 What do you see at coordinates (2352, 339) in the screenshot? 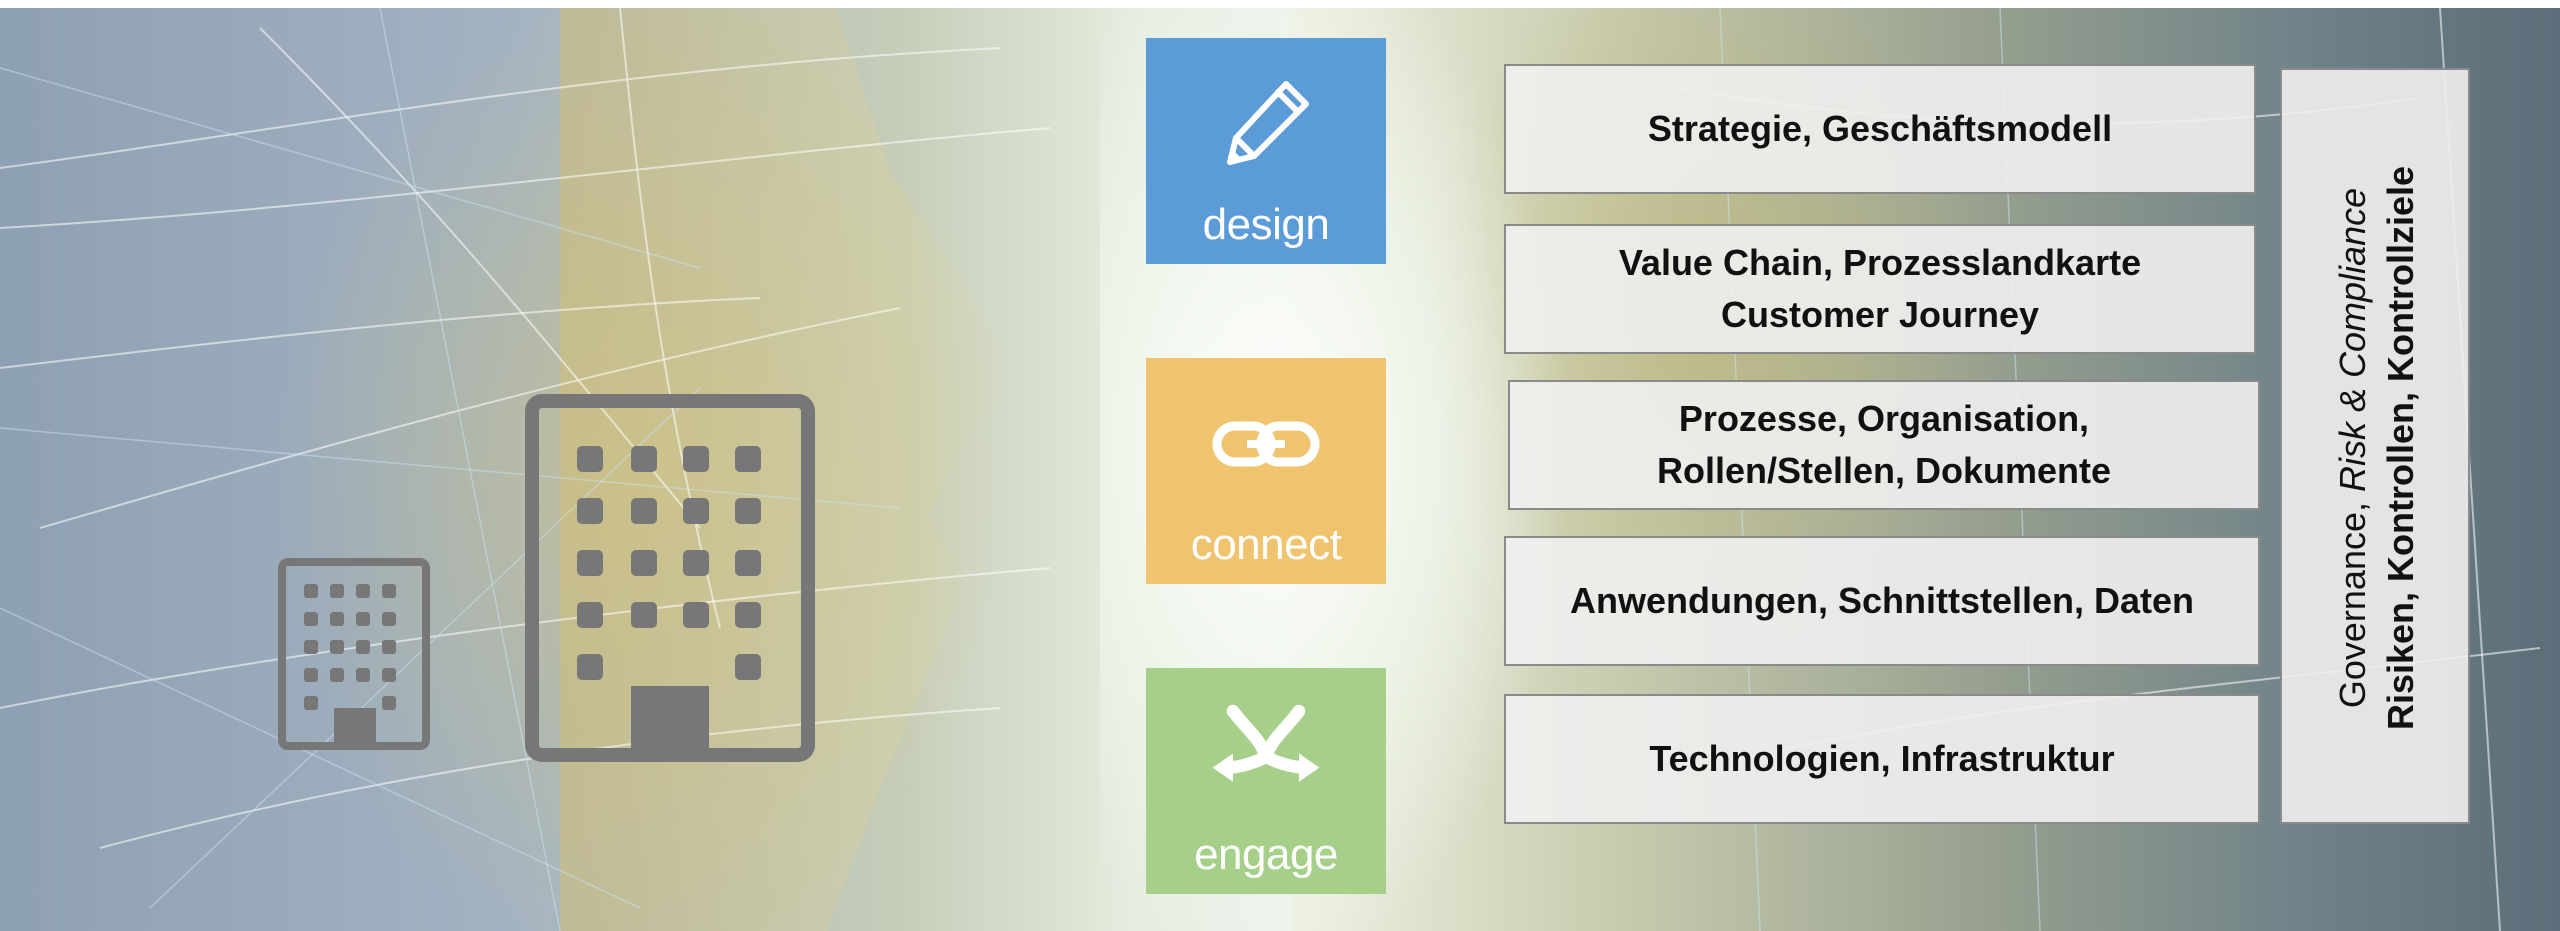
I see `grc-risk-compliance: Risk & Compliance` at bounding box center [2352, 339].